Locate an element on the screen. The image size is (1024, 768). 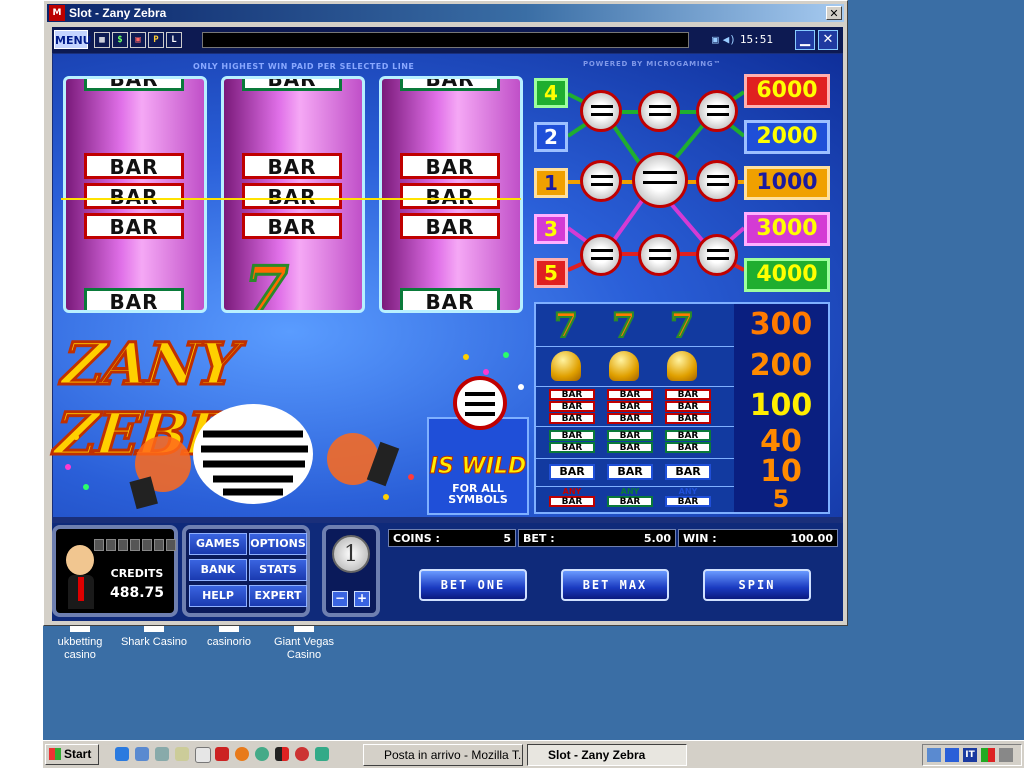
volume-tray-icon is located at coordinates (1006, 755).